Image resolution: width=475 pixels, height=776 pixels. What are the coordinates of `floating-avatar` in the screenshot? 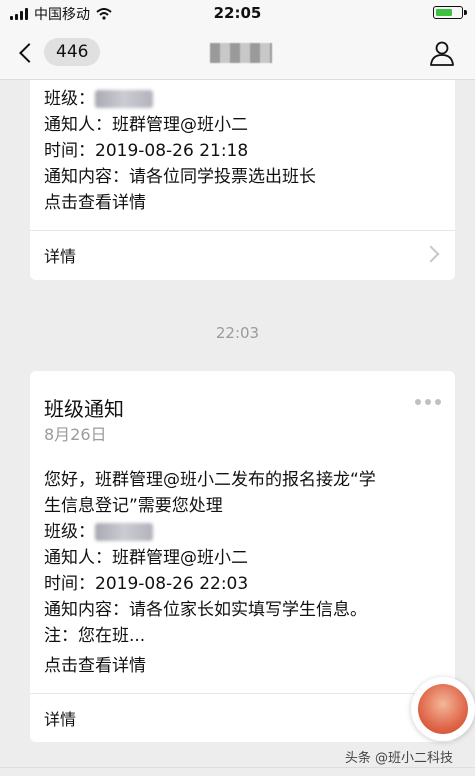 It's located at (443, 709).